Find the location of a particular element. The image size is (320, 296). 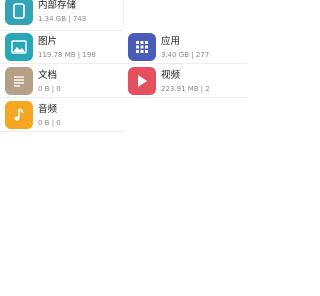

category-title: 文档 is located at coordinates (48, 75).